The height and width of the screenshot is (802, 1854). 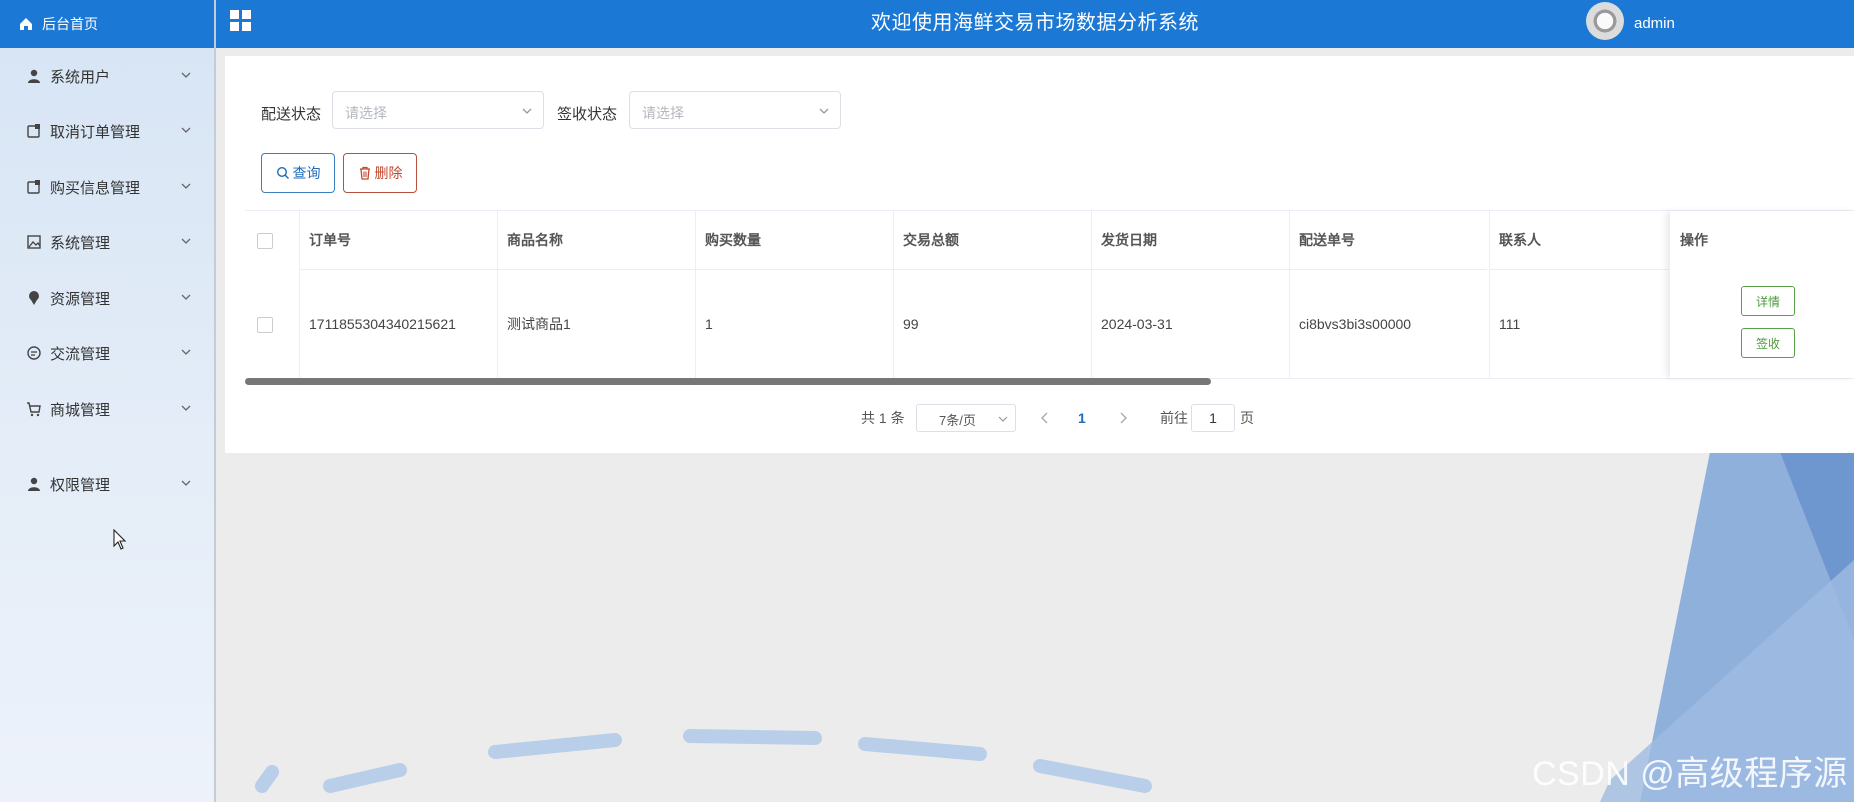 What do you see at coordinates (291, 114) in the screenshot?
I see `delivery-status-label: 配送状态` at bounding box center [291, 114].